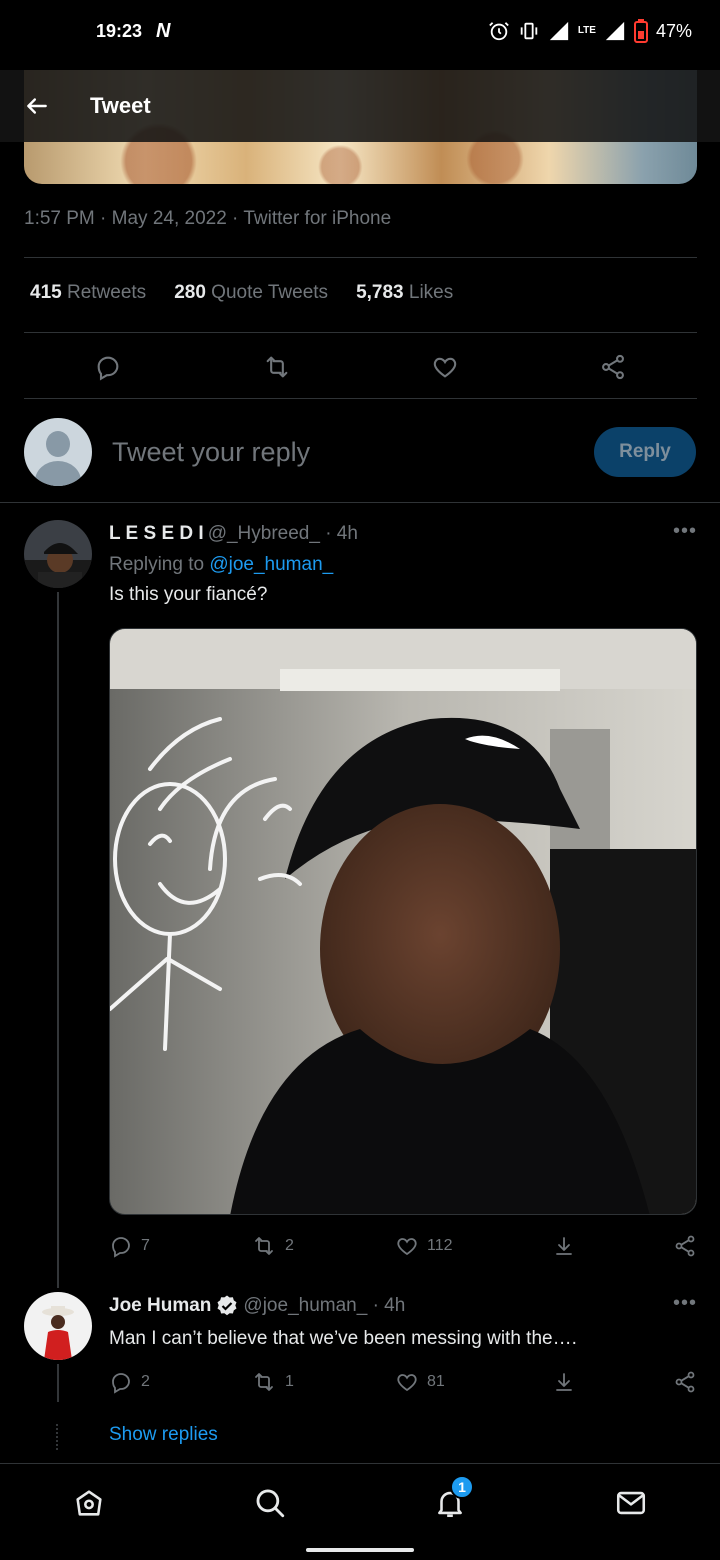  What do you see at coordinates (46, 292) in the screenshot?
I see `retweets-count: 415` at bounding box center [46, 292].